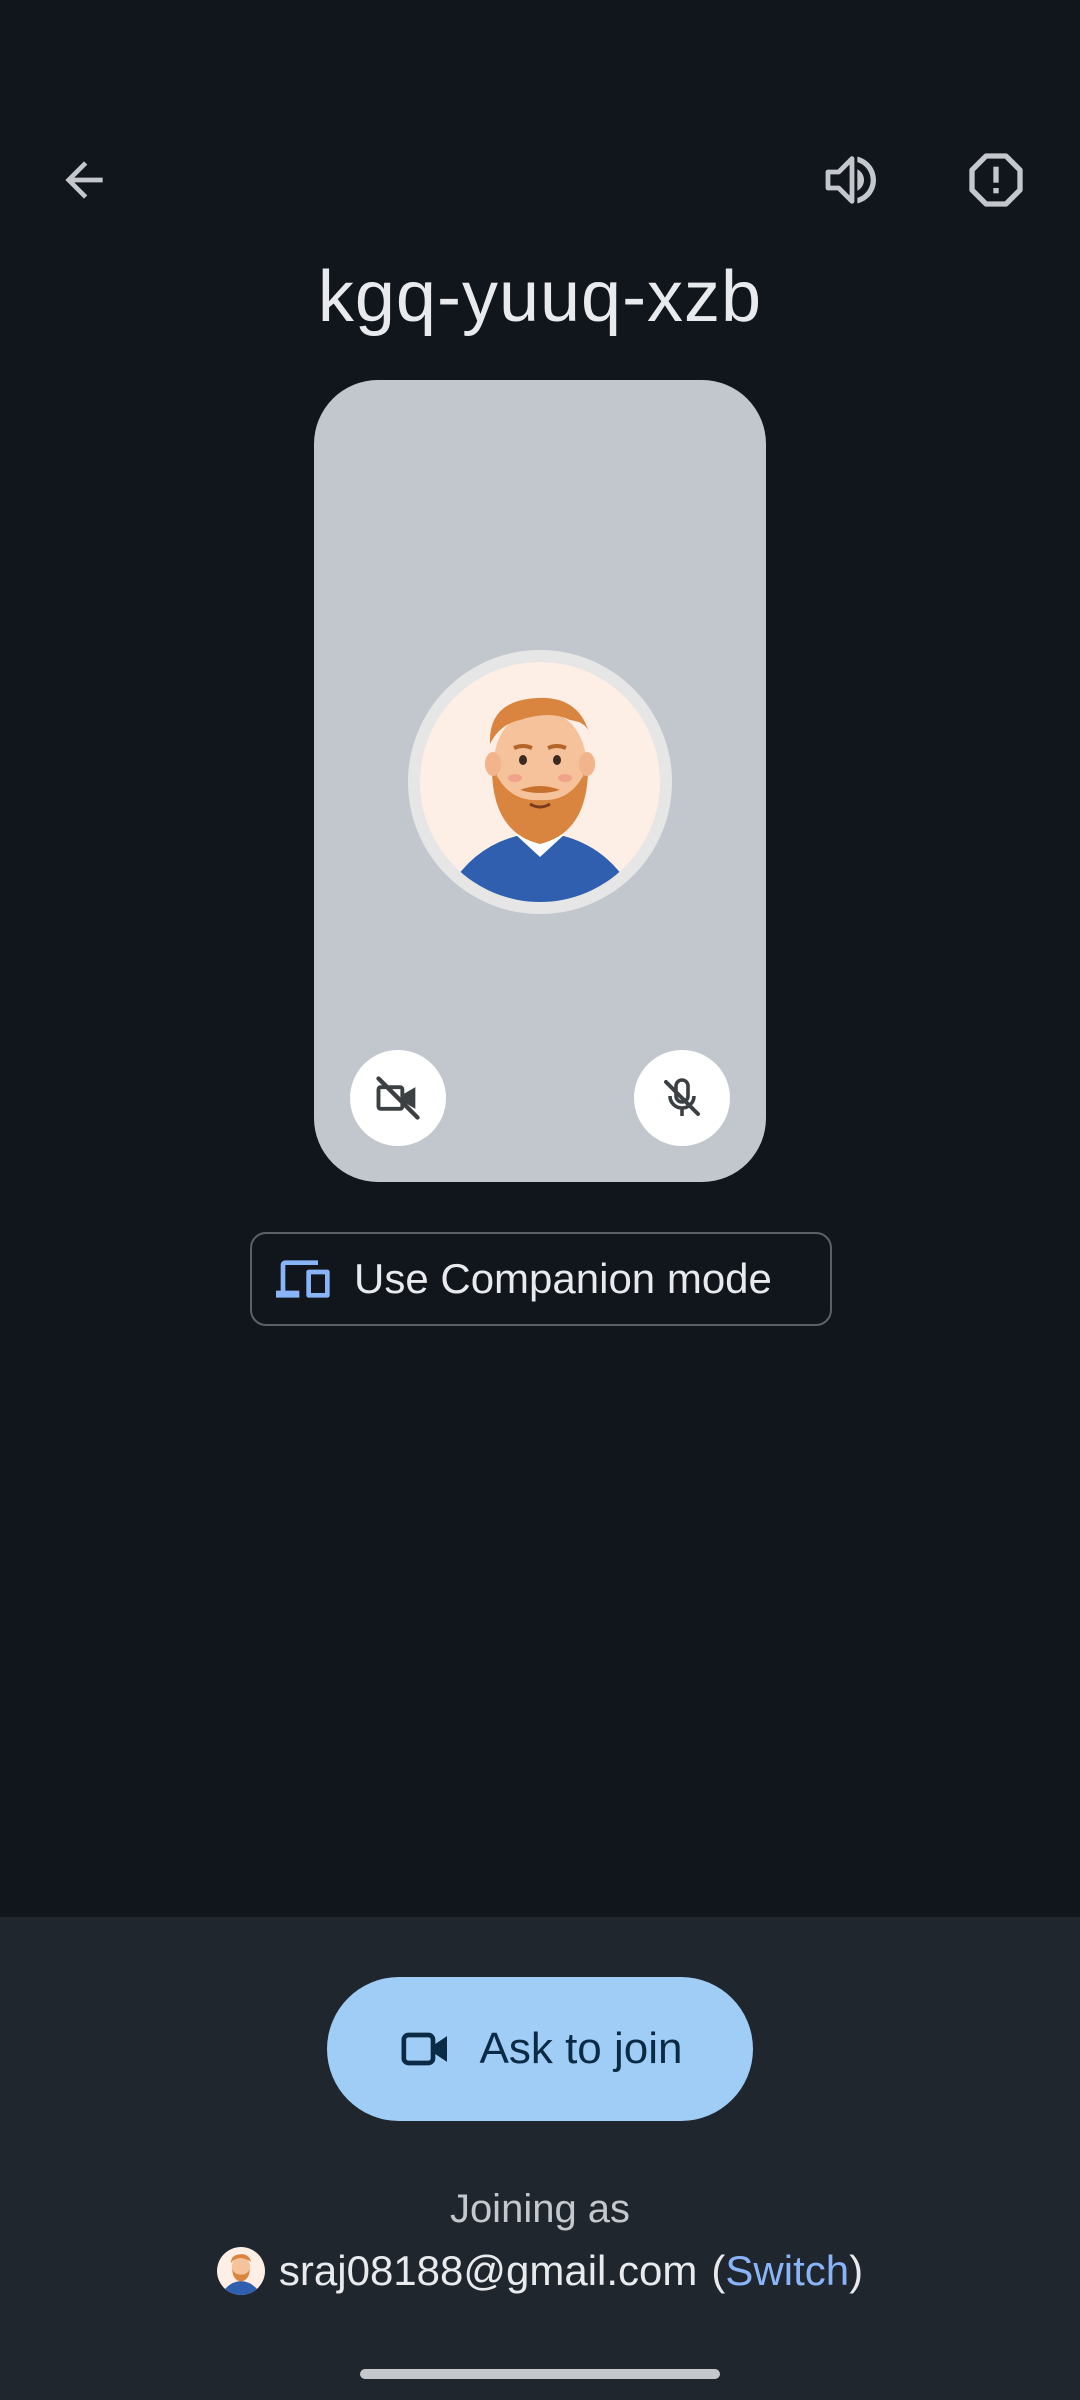 The image size is (1080, 2400). I want to click on switch-open-paren: (, so click(718, 2270).